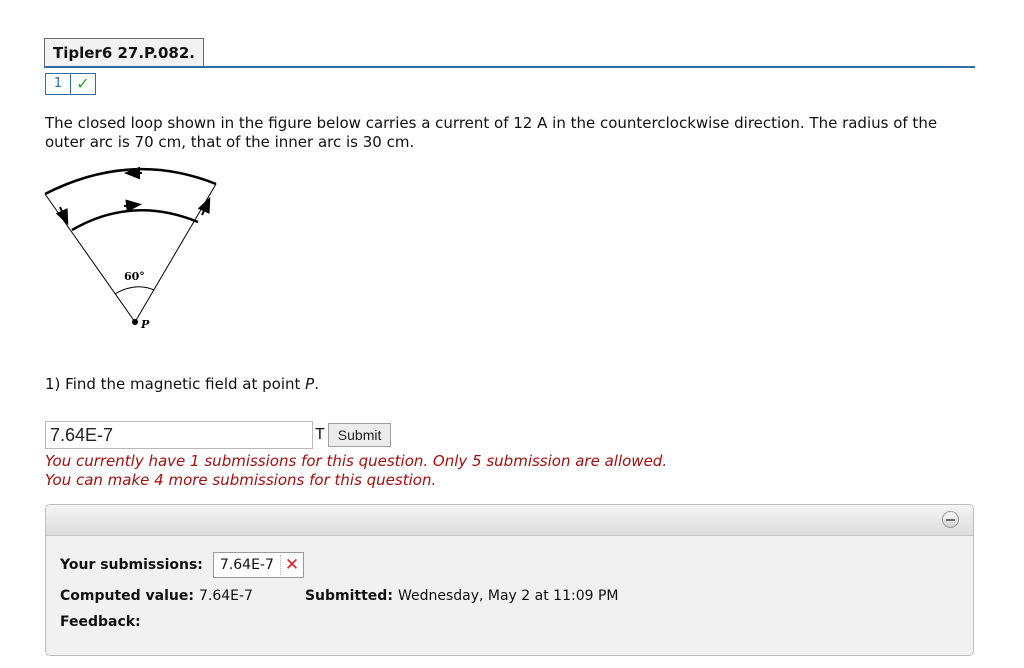  I want to click on submission-value: 7.64E-7, so click(246, 565).